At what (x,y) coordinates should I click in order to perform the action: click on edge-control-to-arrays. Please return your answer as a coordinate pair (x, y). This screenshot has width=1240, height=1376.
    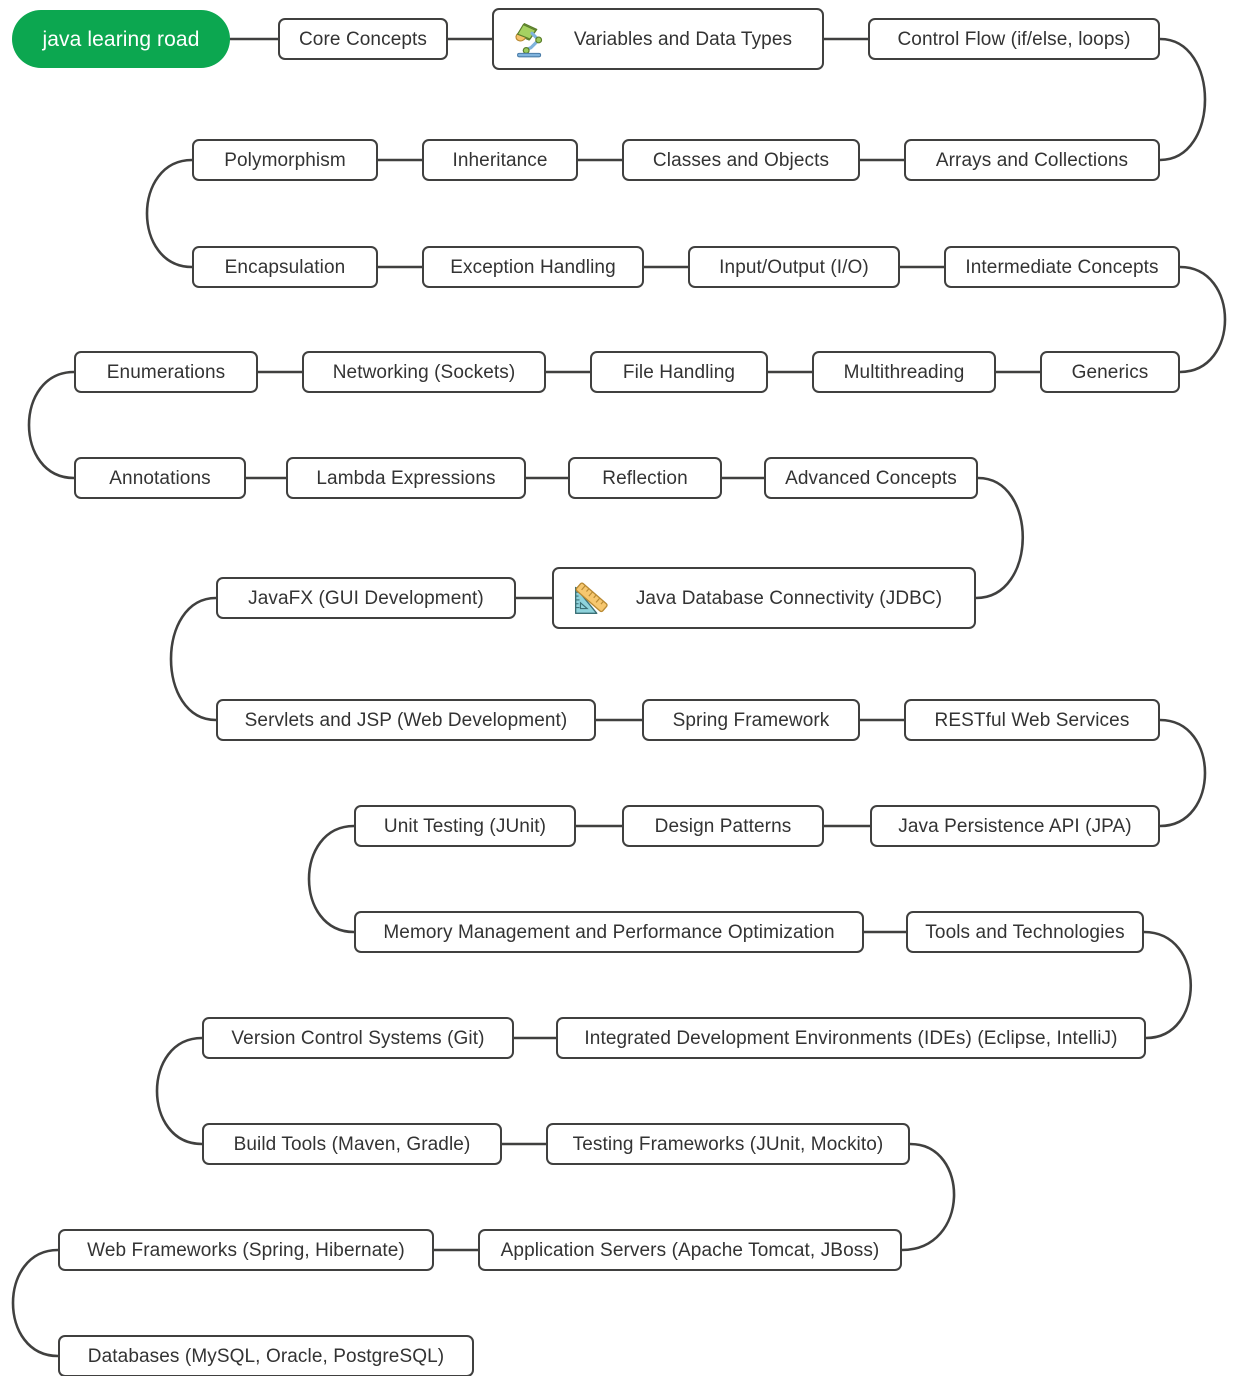
    Looking at the image, I should click on (1182, 99).